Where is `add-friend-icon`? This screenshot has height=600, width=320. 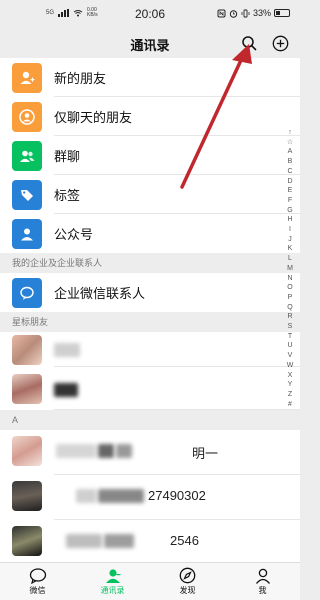
add-friend-icon is located at coordinates (27, 77).